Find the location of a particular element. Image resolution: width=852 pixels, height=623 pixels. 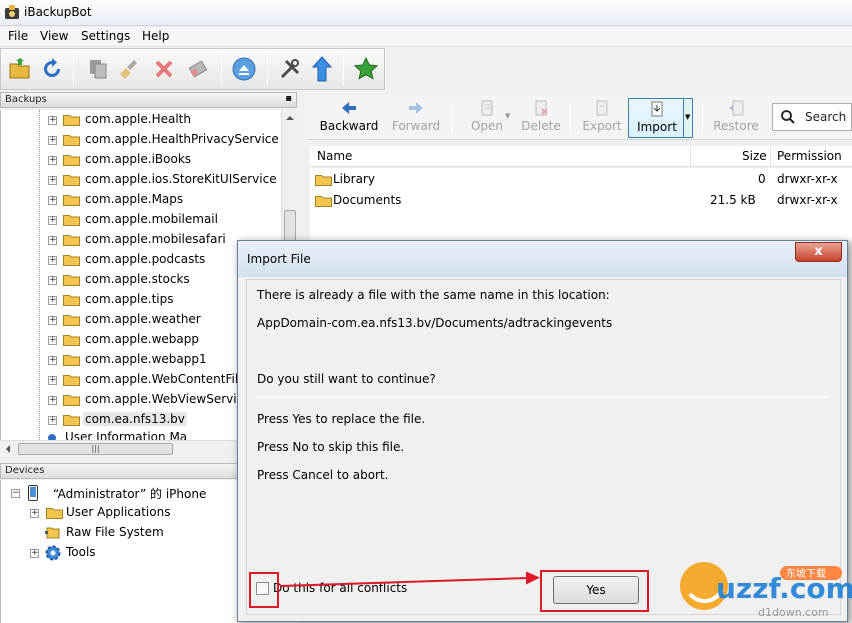

open-backup-button is located at coordinates (20, 69).